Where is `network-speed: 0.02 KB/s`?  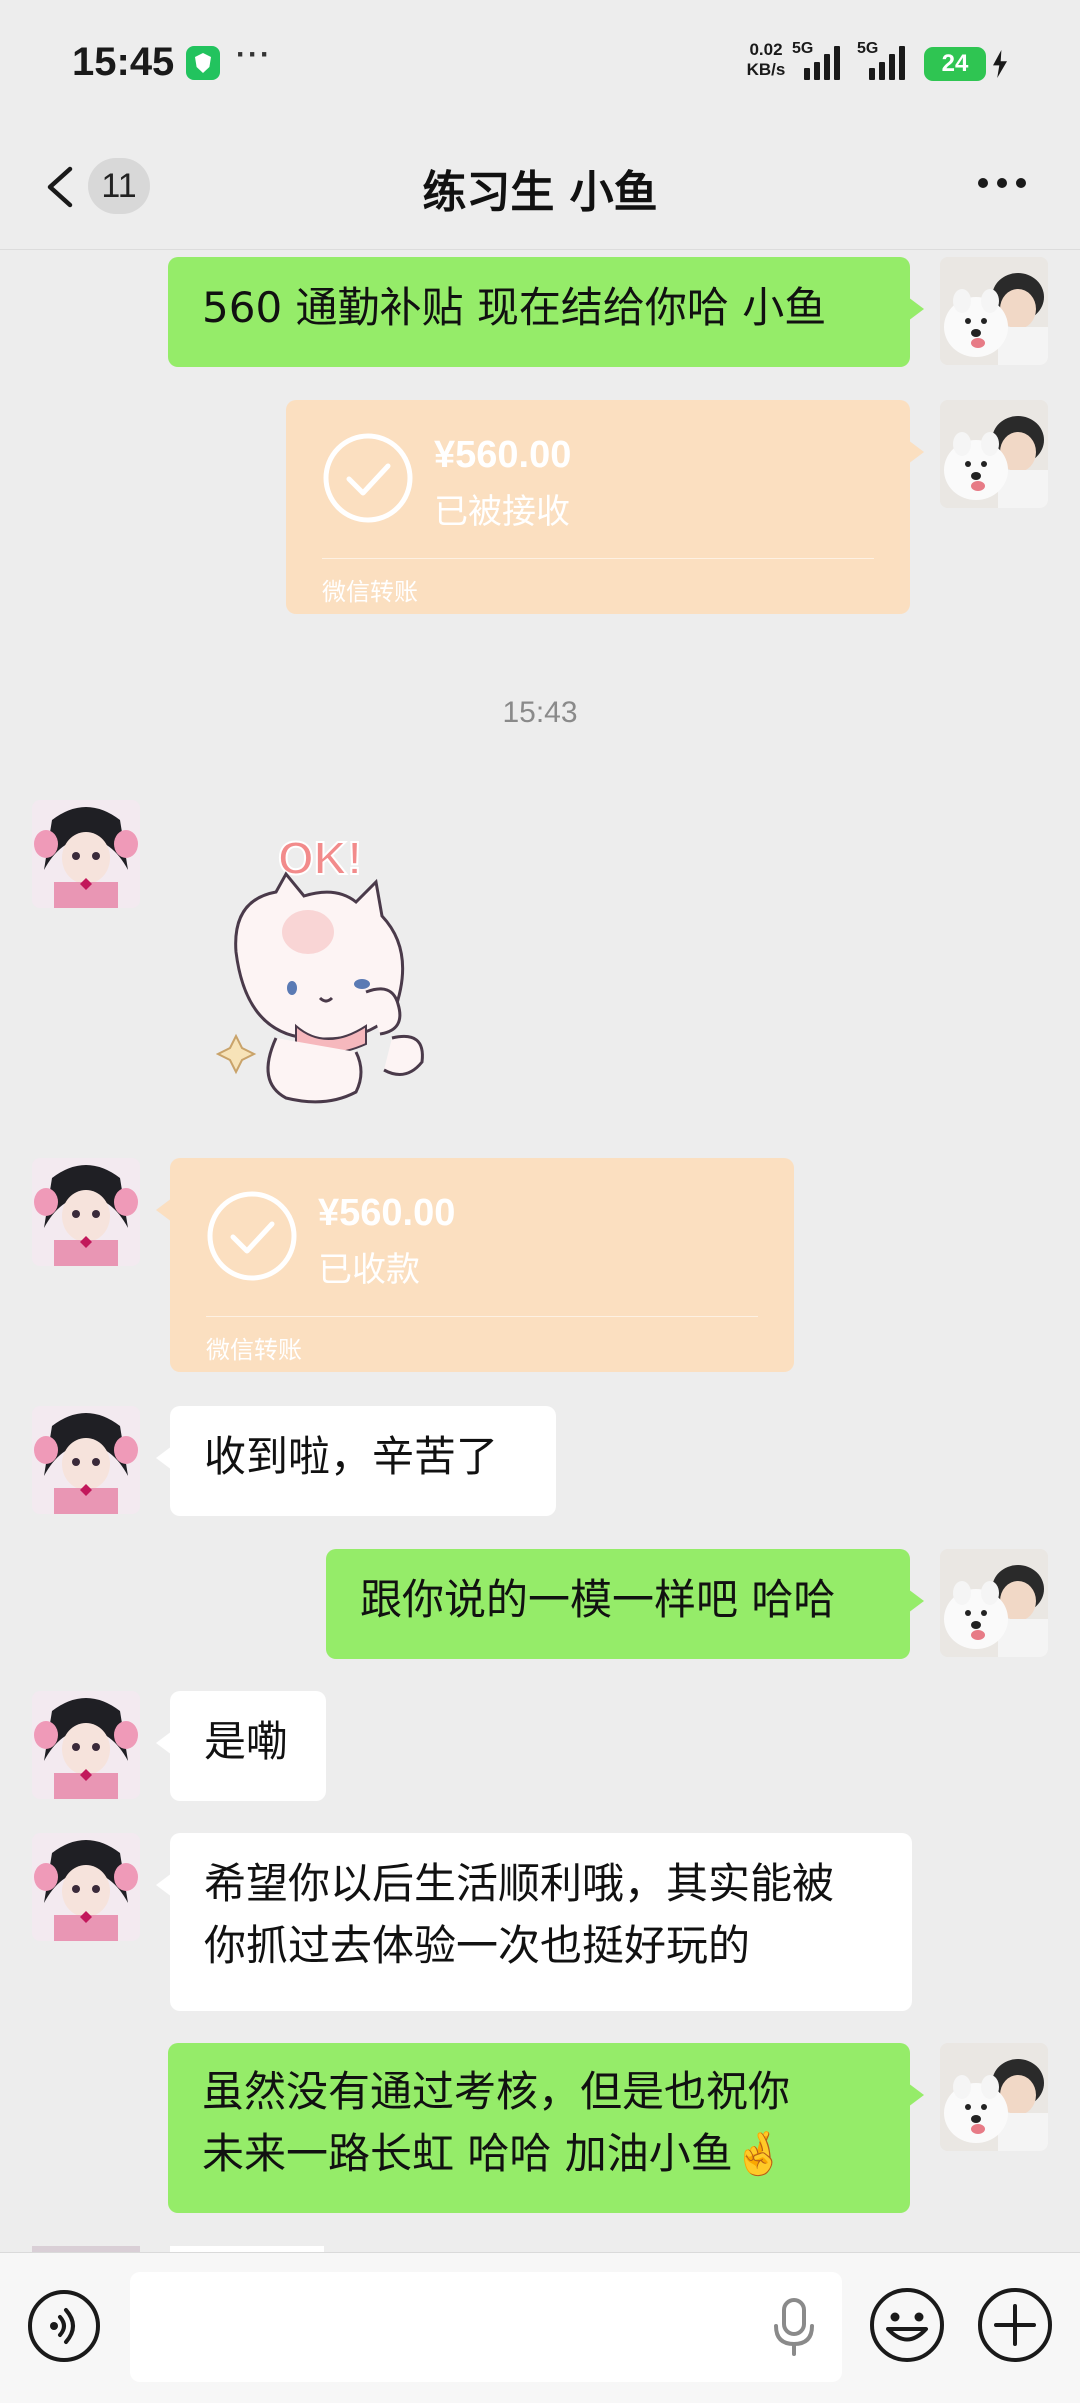
network-speed: 0.02 KB/s is located at coordinates (766, 60).